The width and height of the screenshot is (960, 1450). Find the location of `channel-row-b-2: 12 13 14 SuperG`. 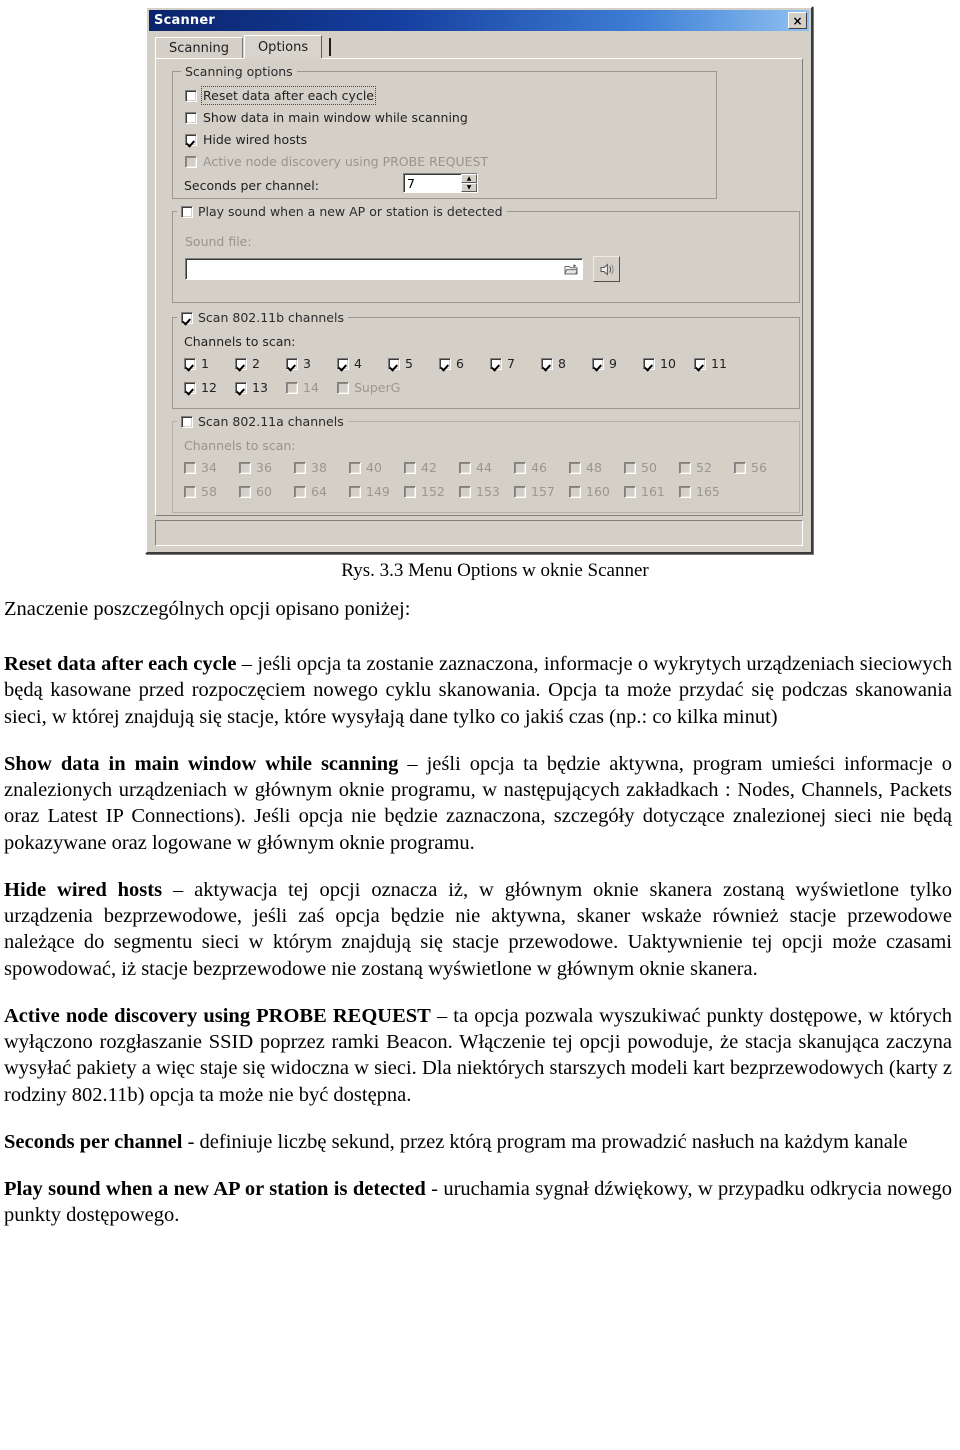

channel-row-b-2: 12 13 14 SuperG is located at coordinates (292, 387).